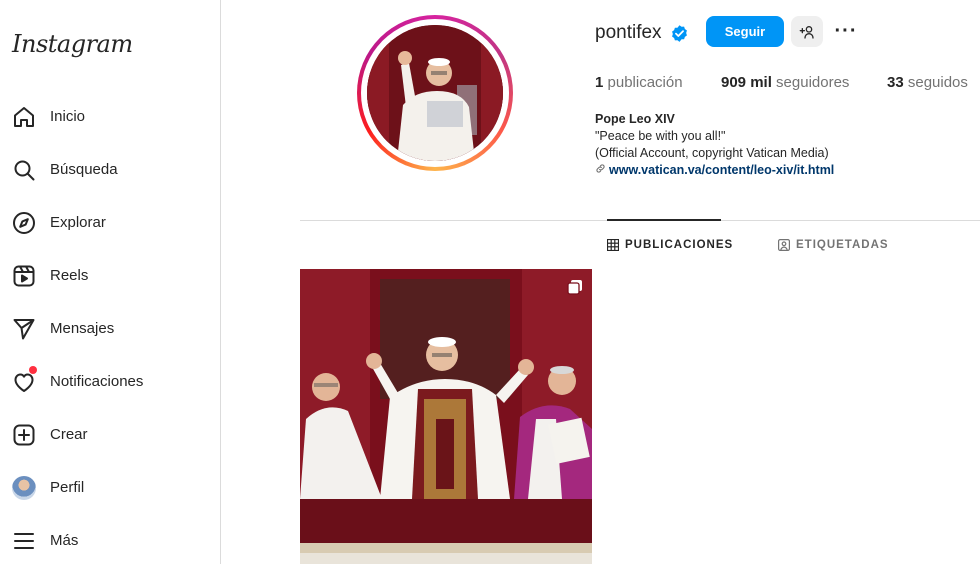 The image size is (980, 564). Describe the element at coordinates (64, 540) in the screenshot. I see `sidebar-item-label: Más` at that location.